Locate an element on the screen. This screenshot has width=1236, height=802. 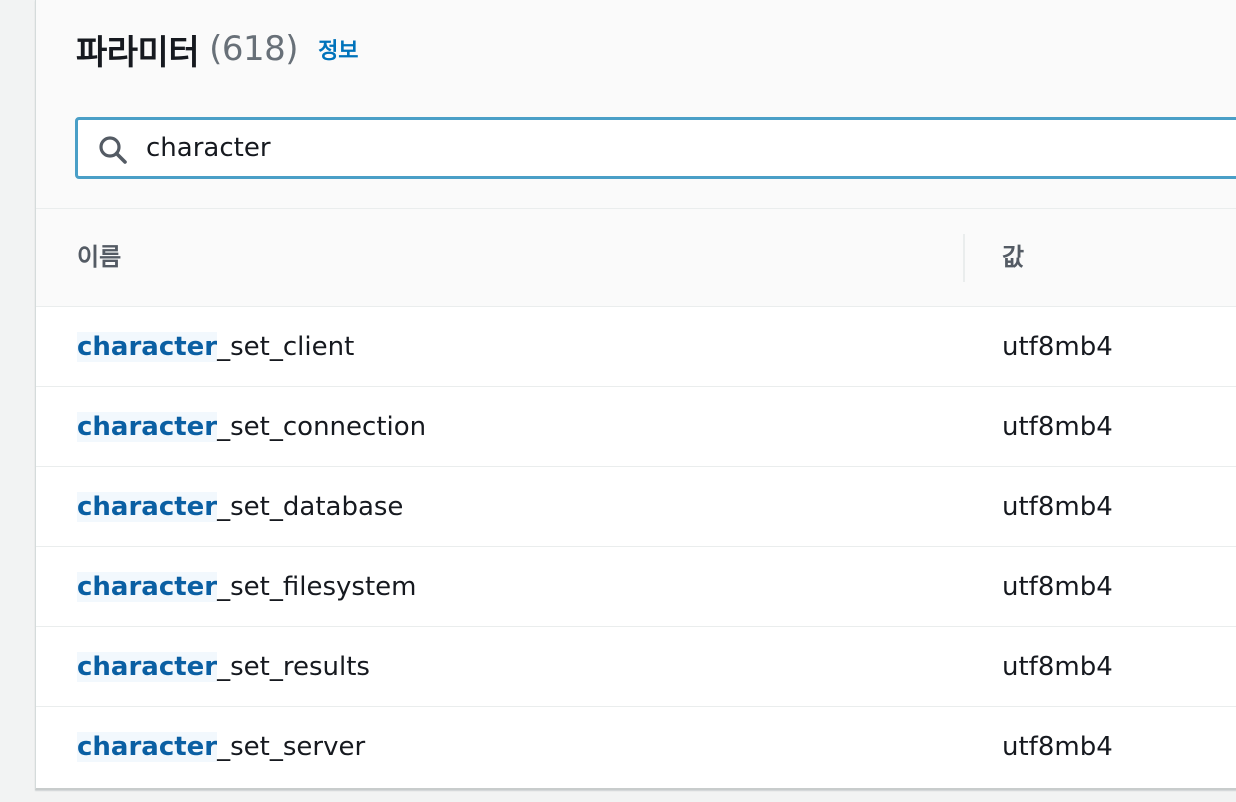
parameter-name: character_set_database is located at coordinates (240, 506).